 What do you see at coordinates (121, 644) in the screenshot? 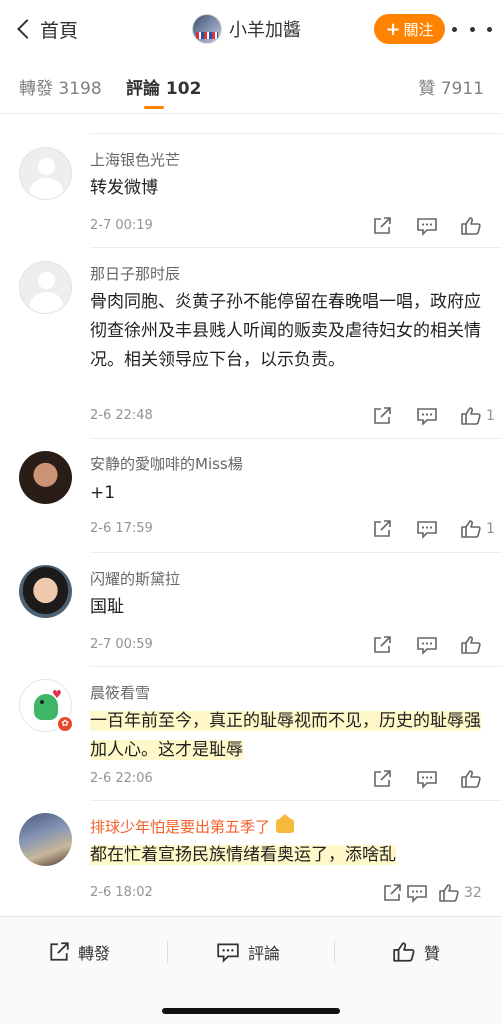
I see `comment-time: 2-7 00:59` at bounding box center [121, 644].